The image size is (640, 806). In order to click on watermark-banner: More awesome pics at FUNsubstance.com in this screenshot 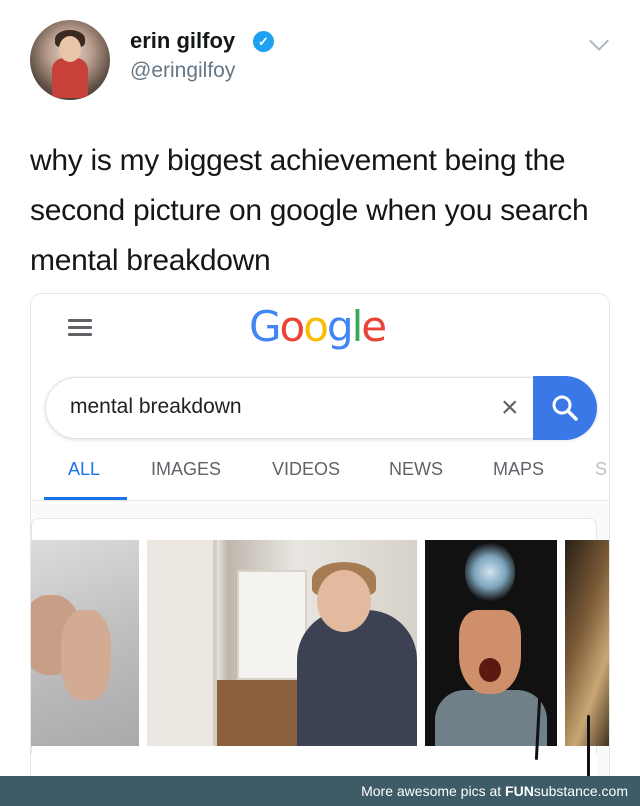, I will do `click(320, 791)`.